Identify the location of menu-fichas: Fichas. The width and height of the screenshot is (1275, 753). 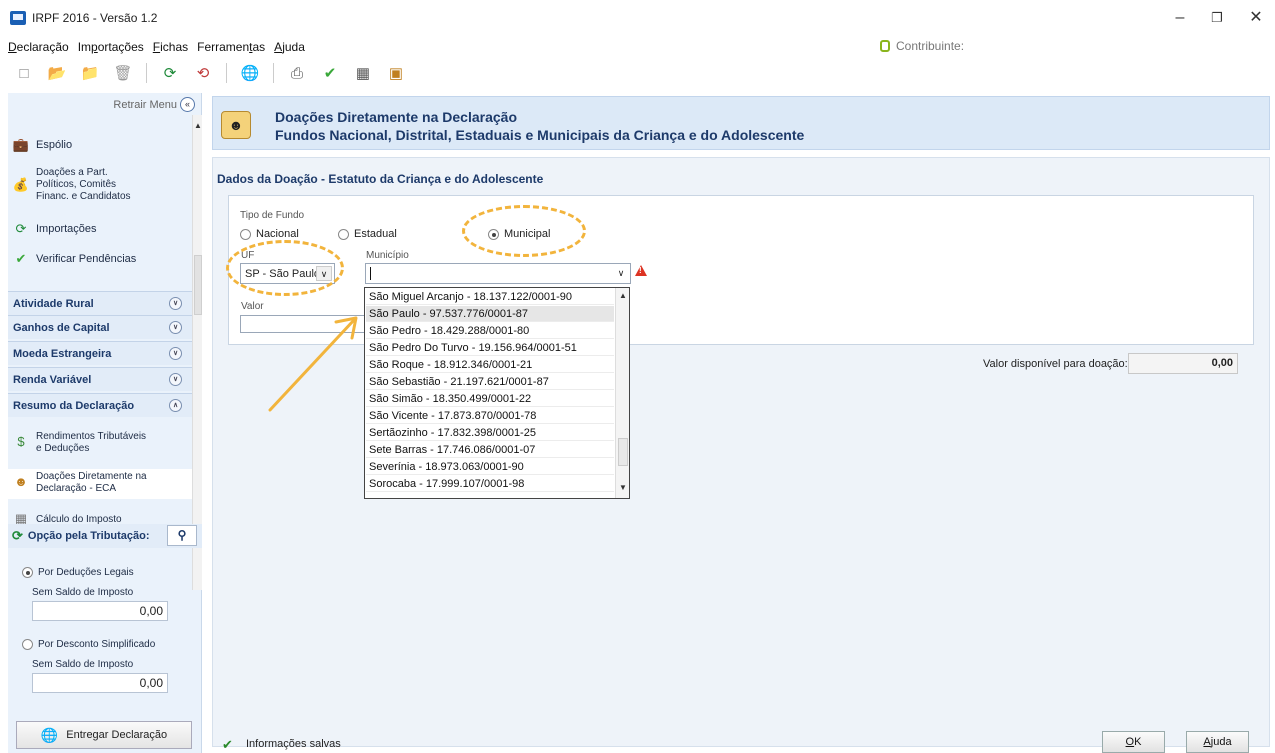
(170, 47).